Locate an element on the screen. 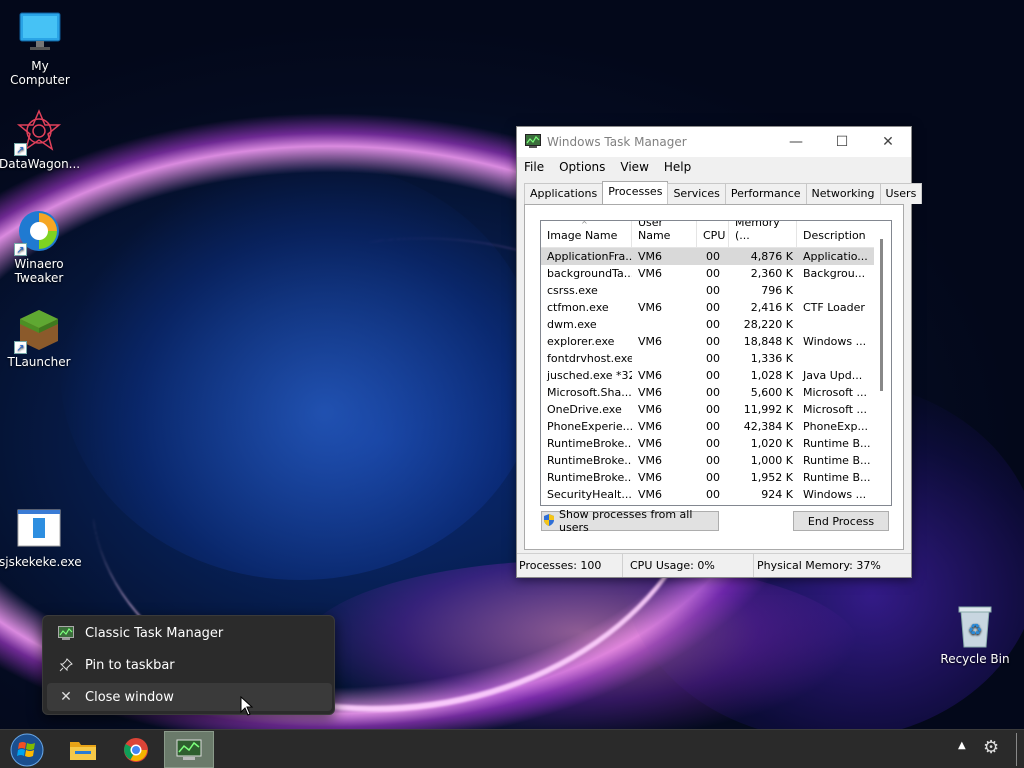  menu-item-classic-task-manager: Classic Task Manager is located at coordinates (189, 633).